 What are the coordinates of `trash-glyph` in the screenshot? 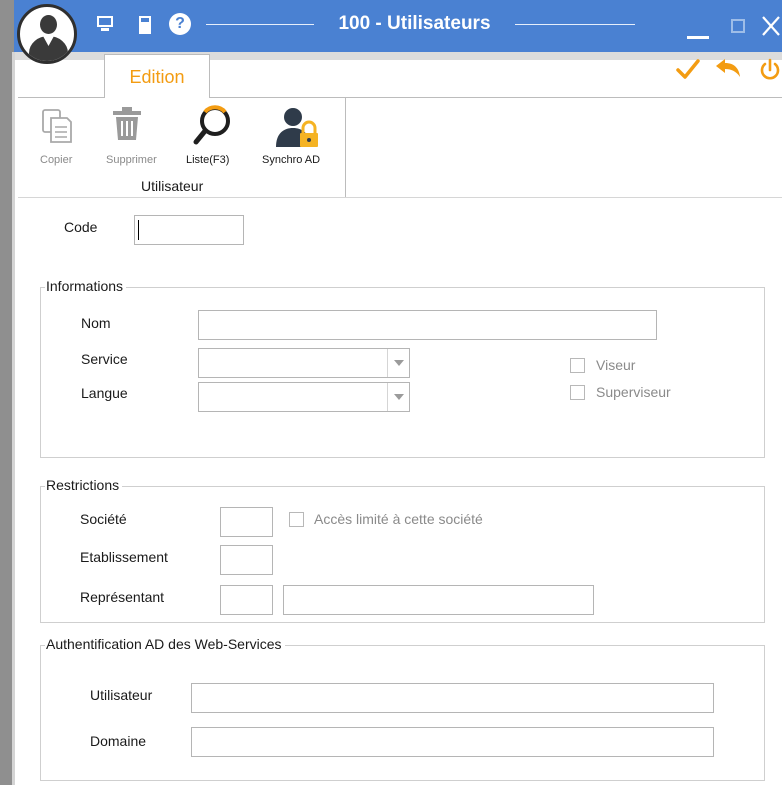 It's located at (127, 123).